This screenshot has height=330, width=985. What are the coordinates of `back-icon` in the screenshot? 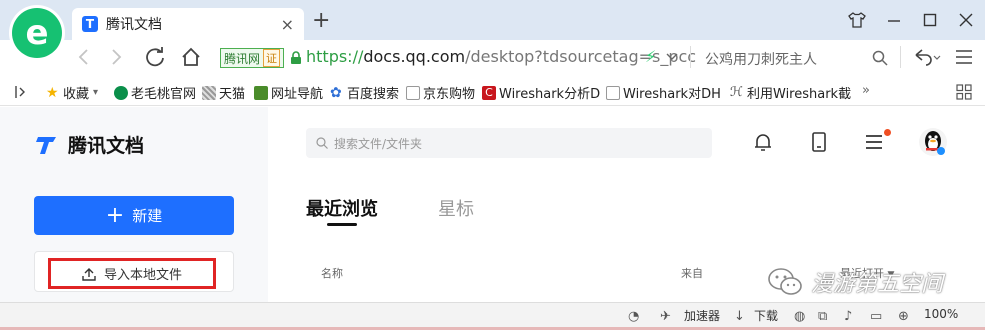 It's located at (84, 57).